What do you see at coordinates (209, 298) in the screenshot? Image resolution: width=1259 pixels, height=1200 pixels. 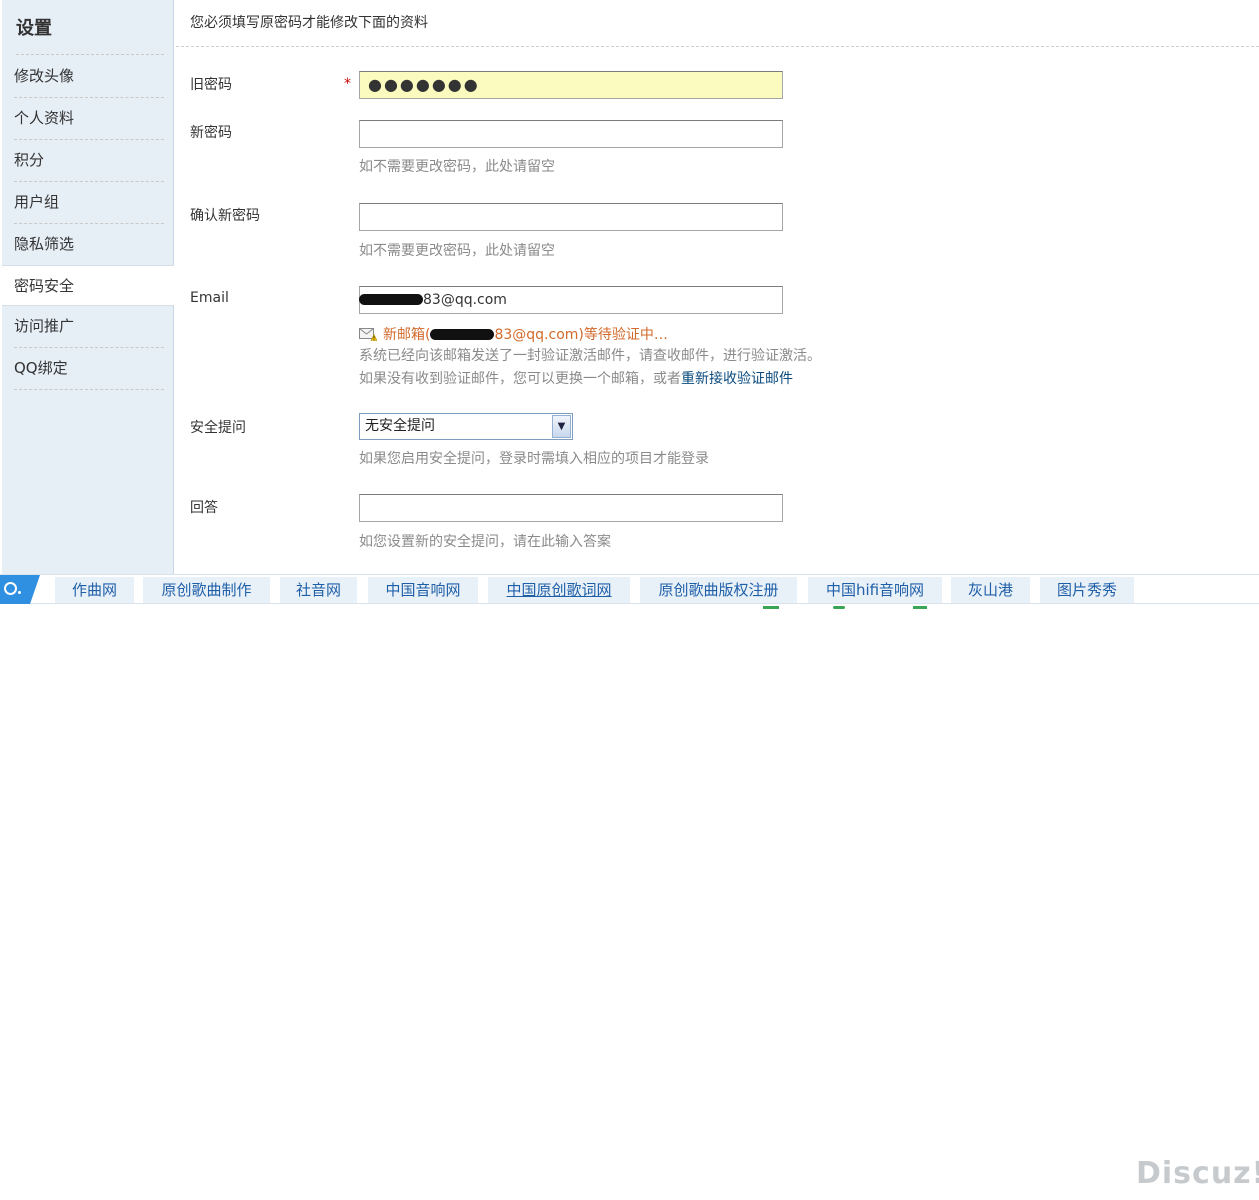 I see `email-label: Email` at bounding box center [209, 298].